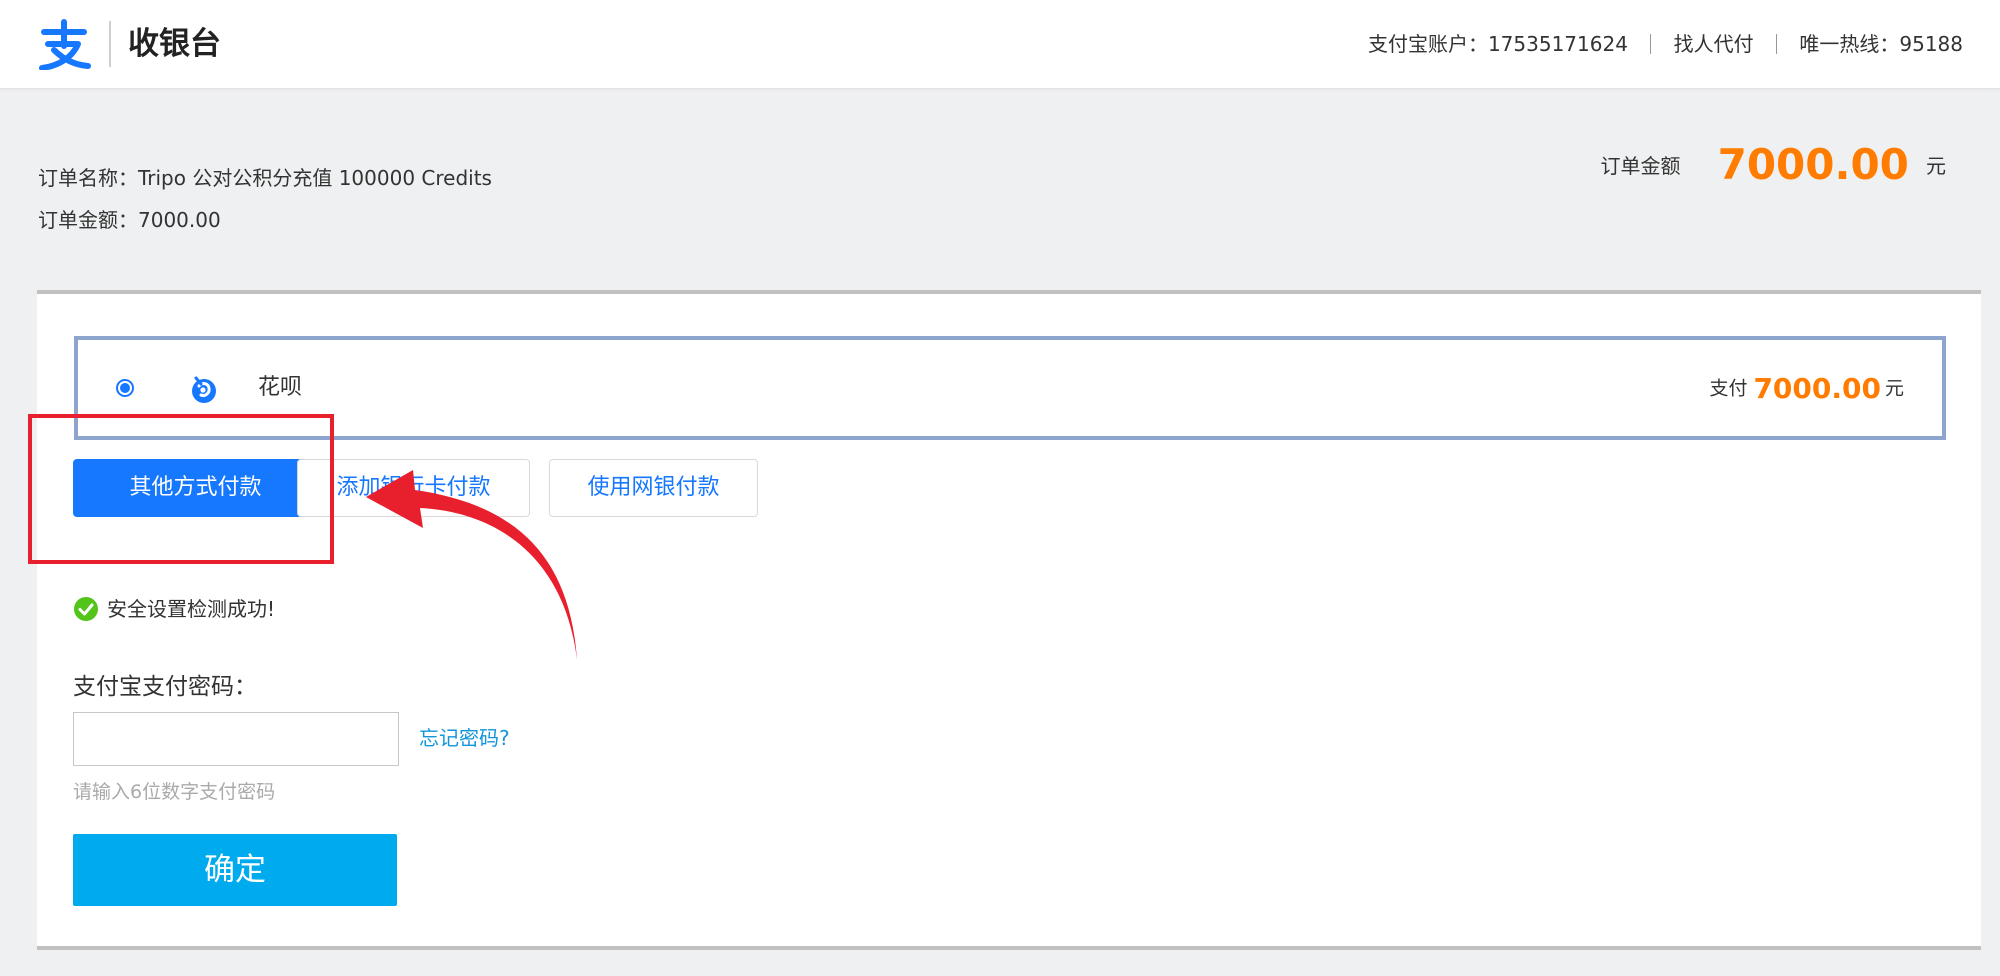 The width and height of the screenshot is (2000, 976). I want to click on order-amount-value: 7000.00, so click(179, 220).